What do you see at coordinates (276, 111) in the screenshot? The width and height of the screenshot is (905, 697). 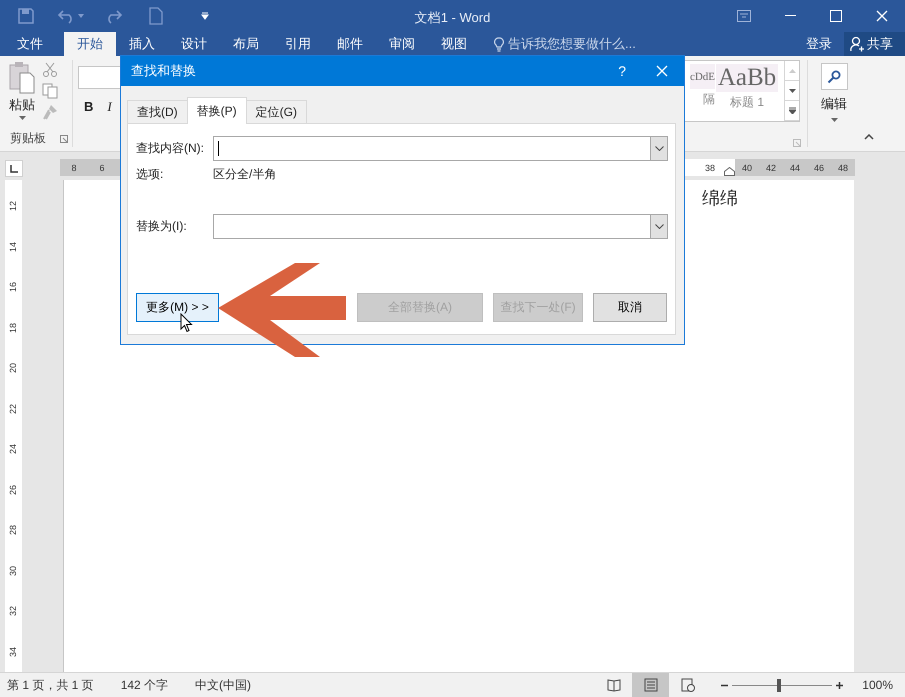 I see `dialog-tab: 定位(G)` at bounding box center [276, 111].